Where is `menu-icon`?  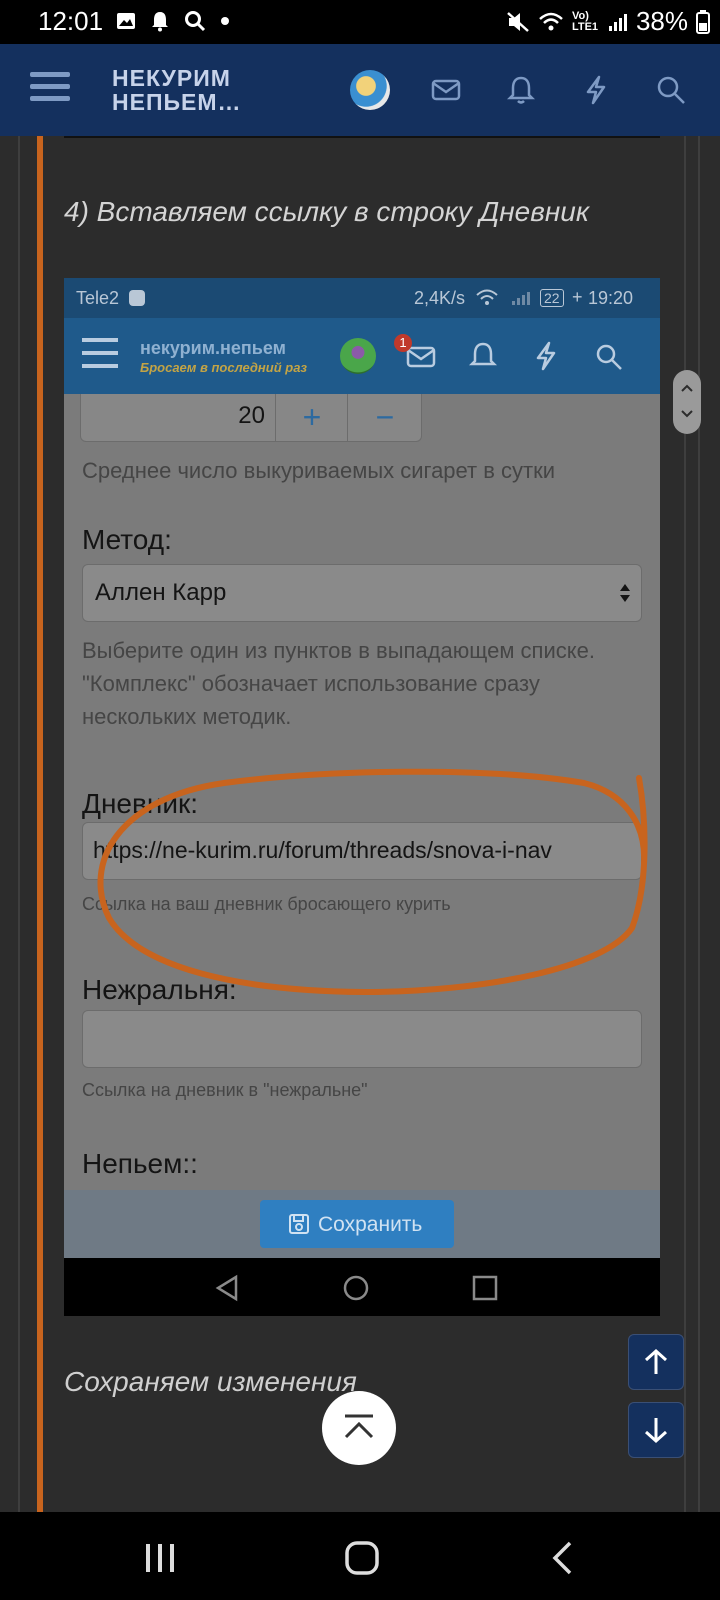
menu-icon is located at coordinates (50, 86).